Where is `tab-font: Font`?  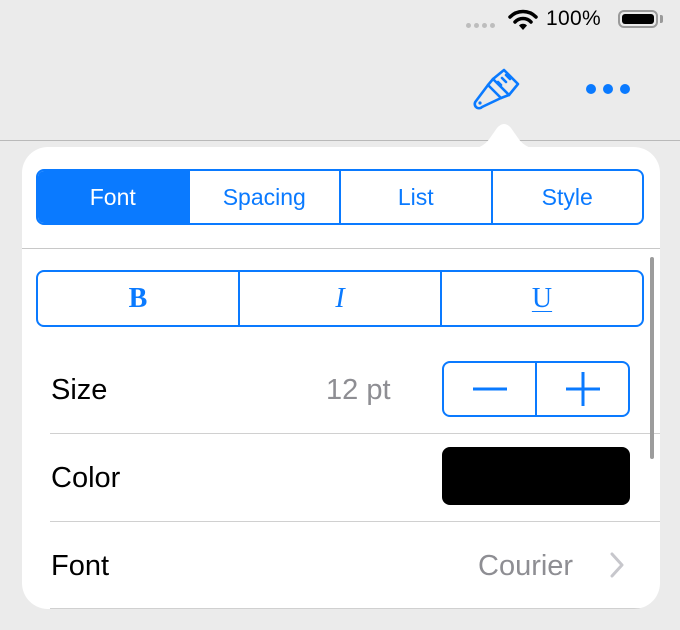 tab-font: Font is located at coordinates (113, 197).